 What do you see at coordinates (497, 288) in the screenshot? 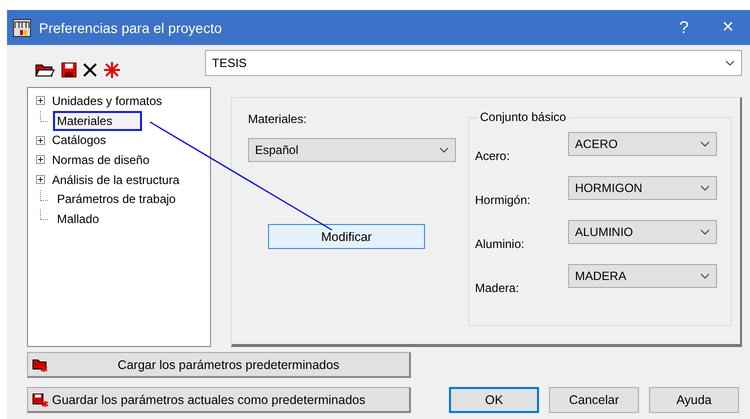
I see `material-label: Madera:` at bounding box center [497, 288].